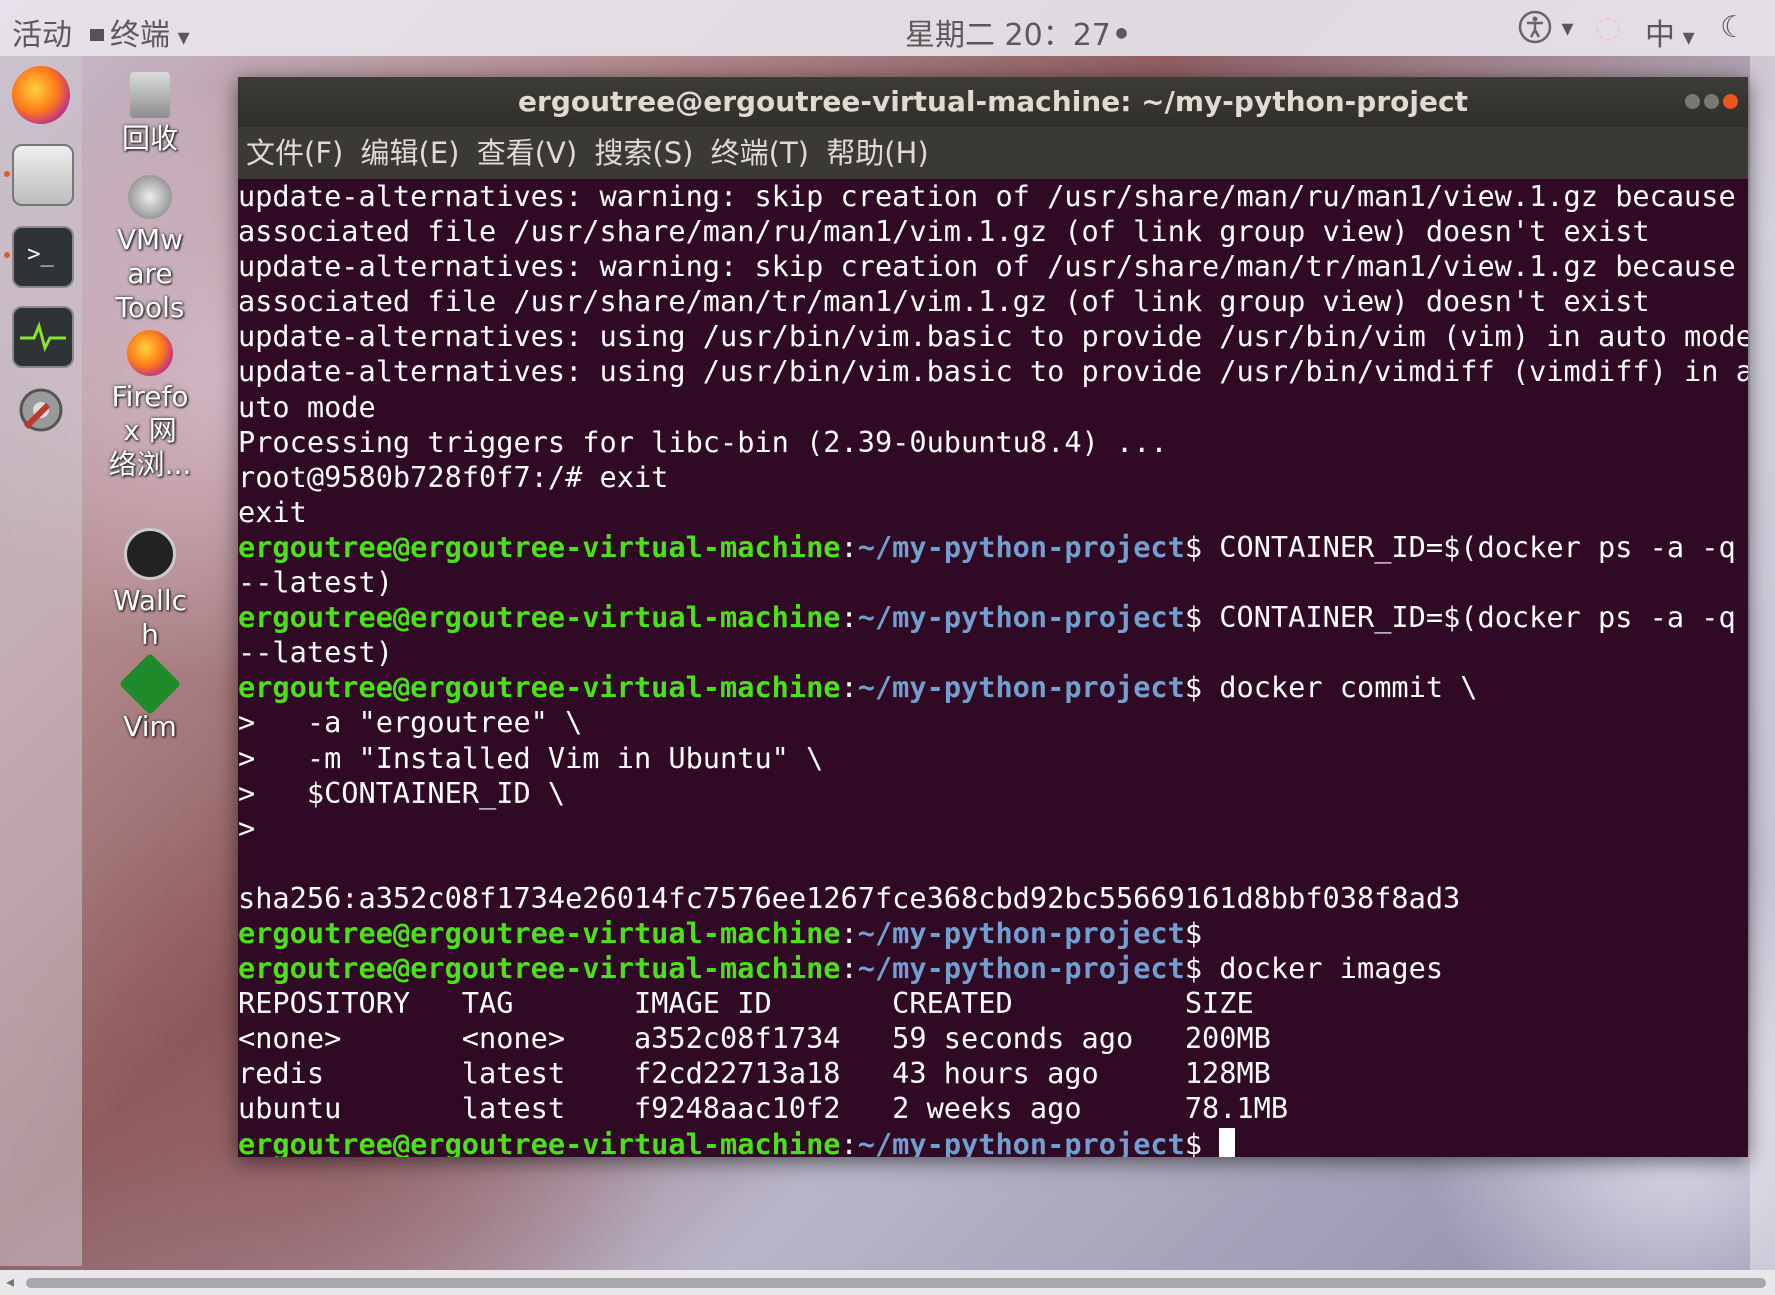 This screenshot has height=1295, width=1775. What do you see at coordinates (1762, 663) in the screenshot?
I see `desktop-right-edge` at bounding box center [1762, 663].